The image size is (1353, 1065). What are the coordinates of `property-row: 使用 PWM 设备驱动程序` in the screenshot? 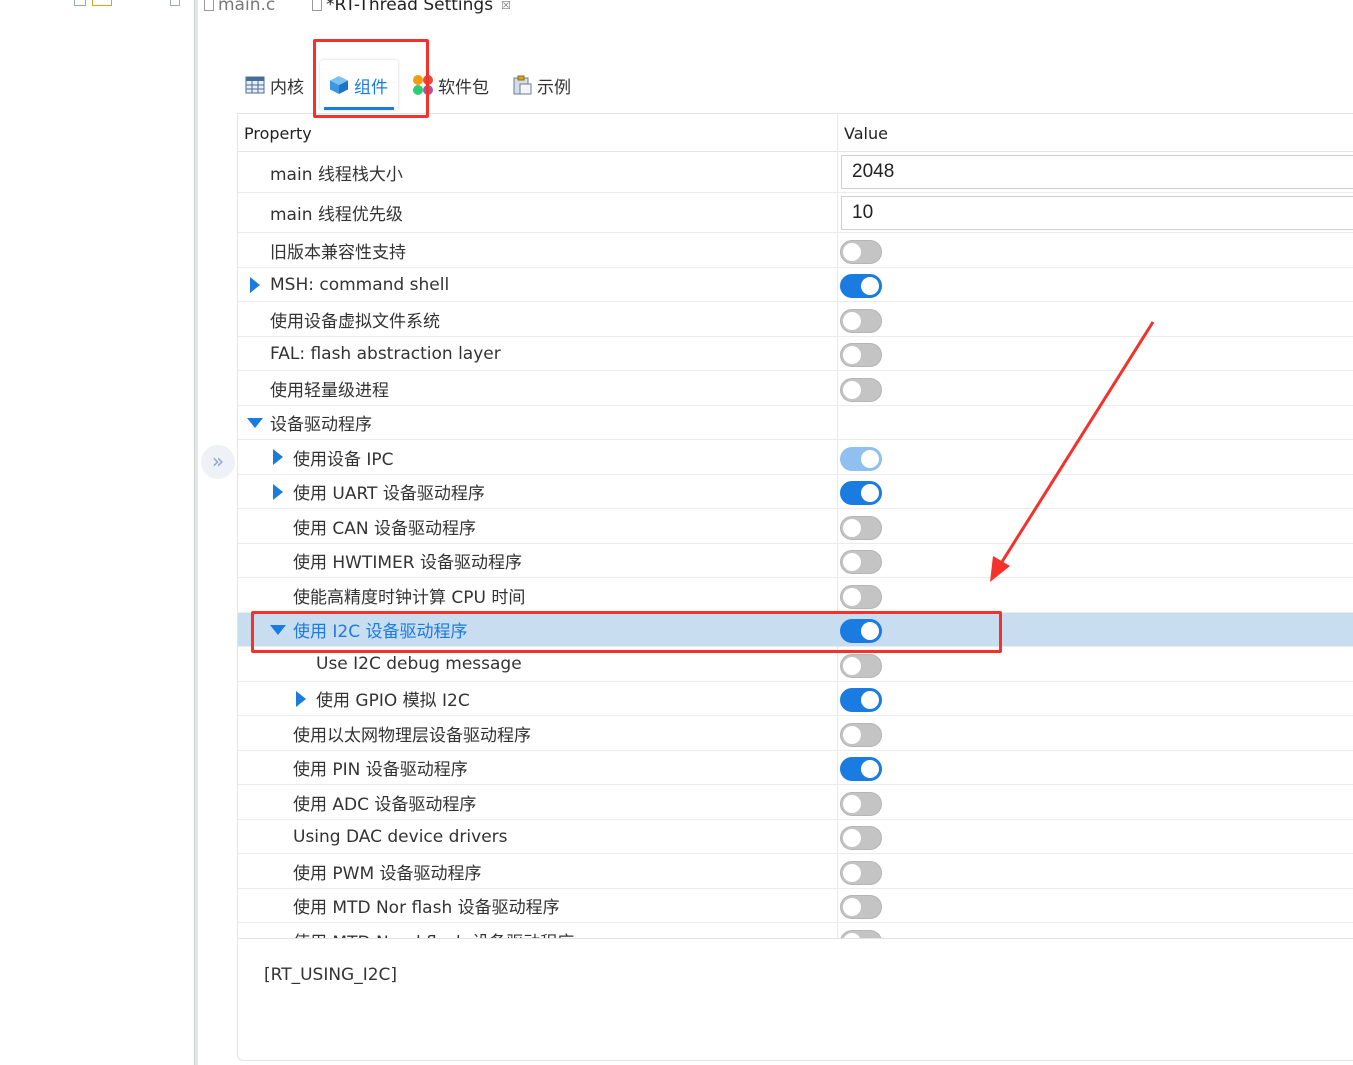 It's located at (795, 871).